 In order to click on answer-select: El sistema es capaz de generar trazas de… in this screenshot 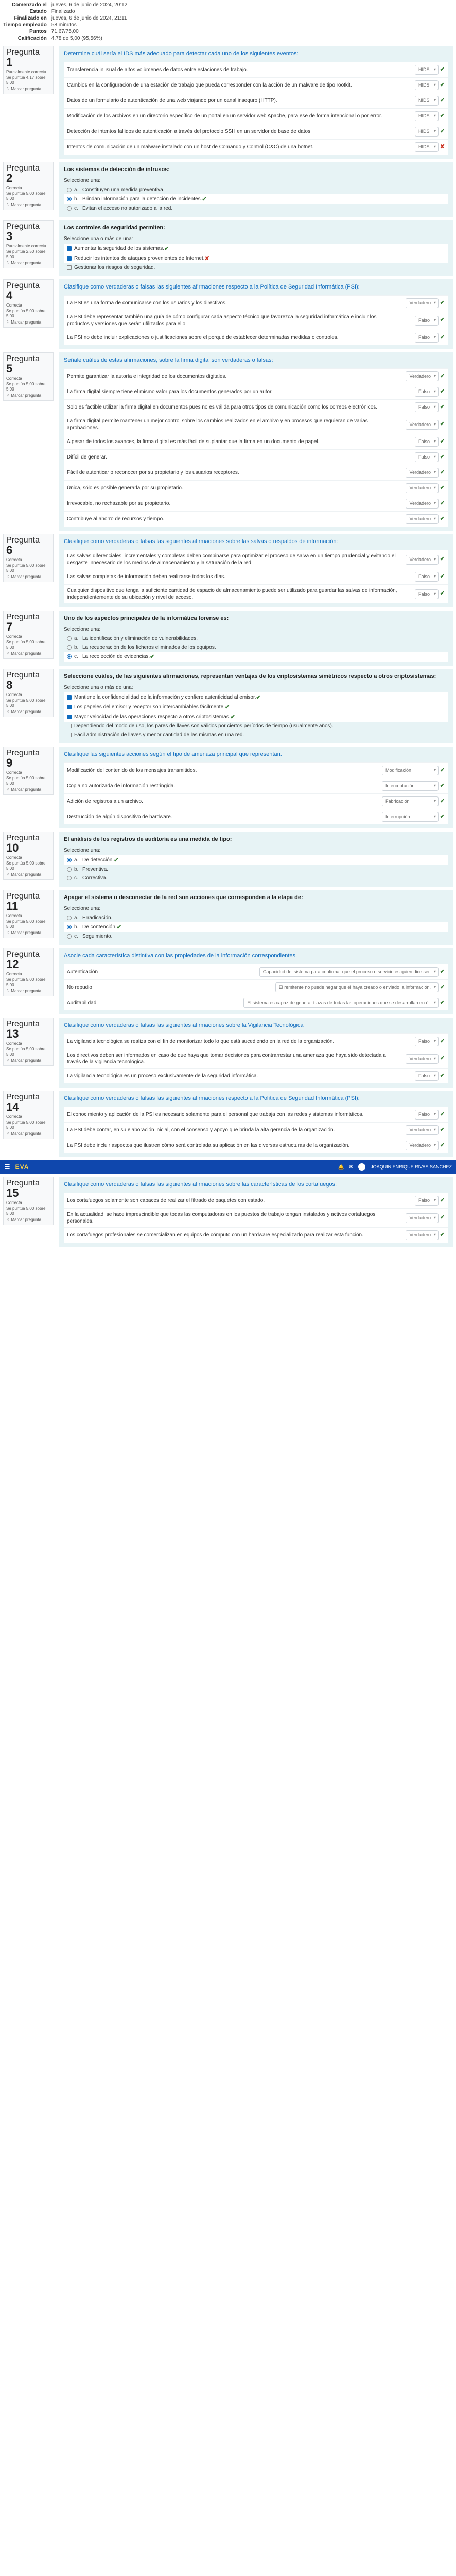, I will do `click(341, 1003)`.